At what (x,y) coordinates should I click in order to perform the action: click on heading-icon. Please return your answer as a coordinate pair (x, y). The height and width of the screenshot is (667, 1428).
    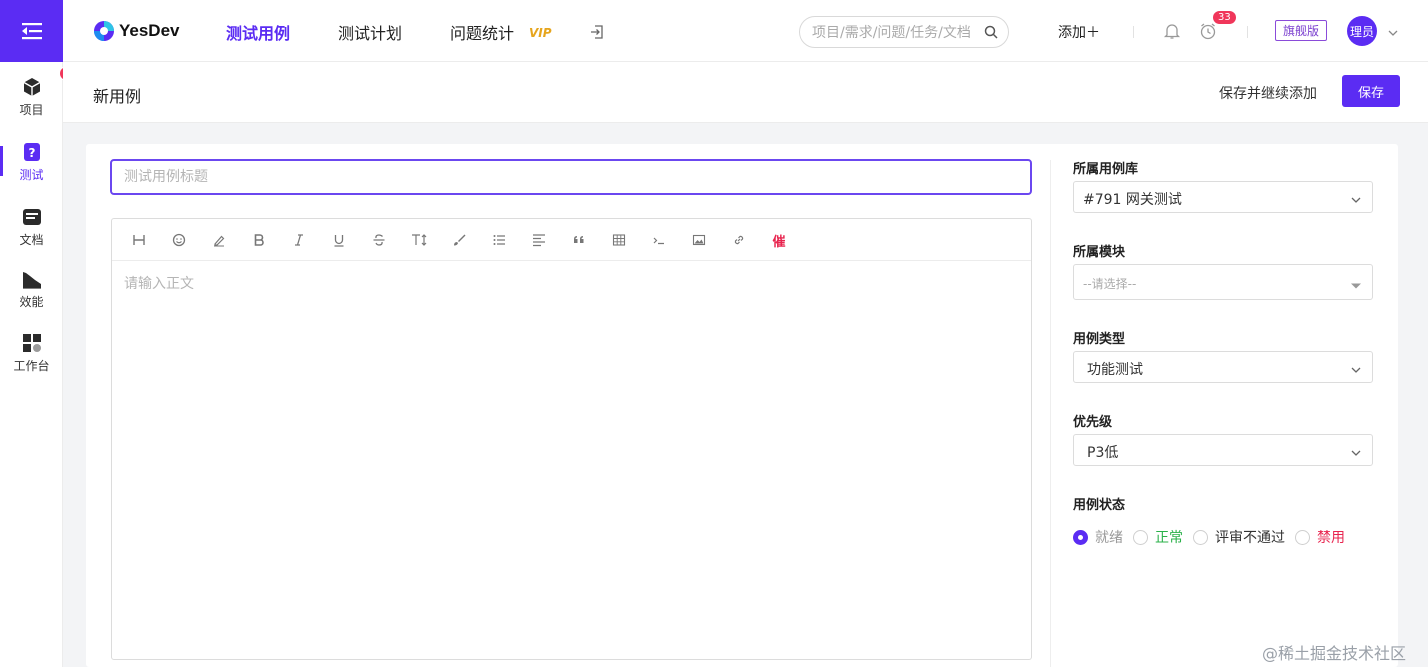
    Looking at the image, I should click on (139, 240).